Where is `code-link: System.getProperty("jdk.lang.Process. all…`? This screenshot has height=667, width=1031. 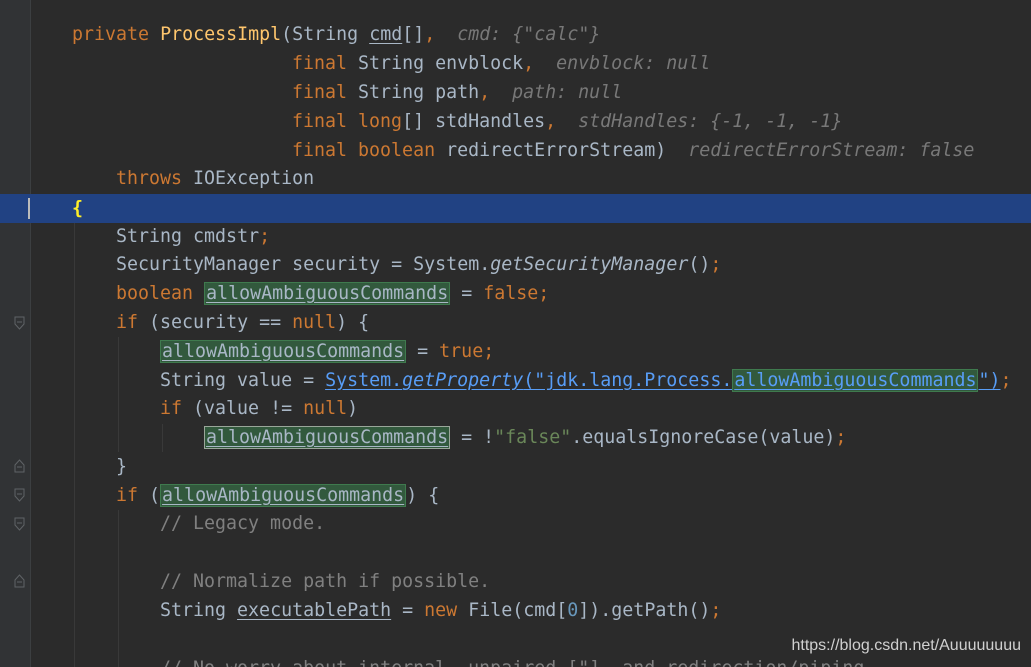 code-link: System.getProperty("jdk.lang.Process. all… is located at coordinates (663, 380).